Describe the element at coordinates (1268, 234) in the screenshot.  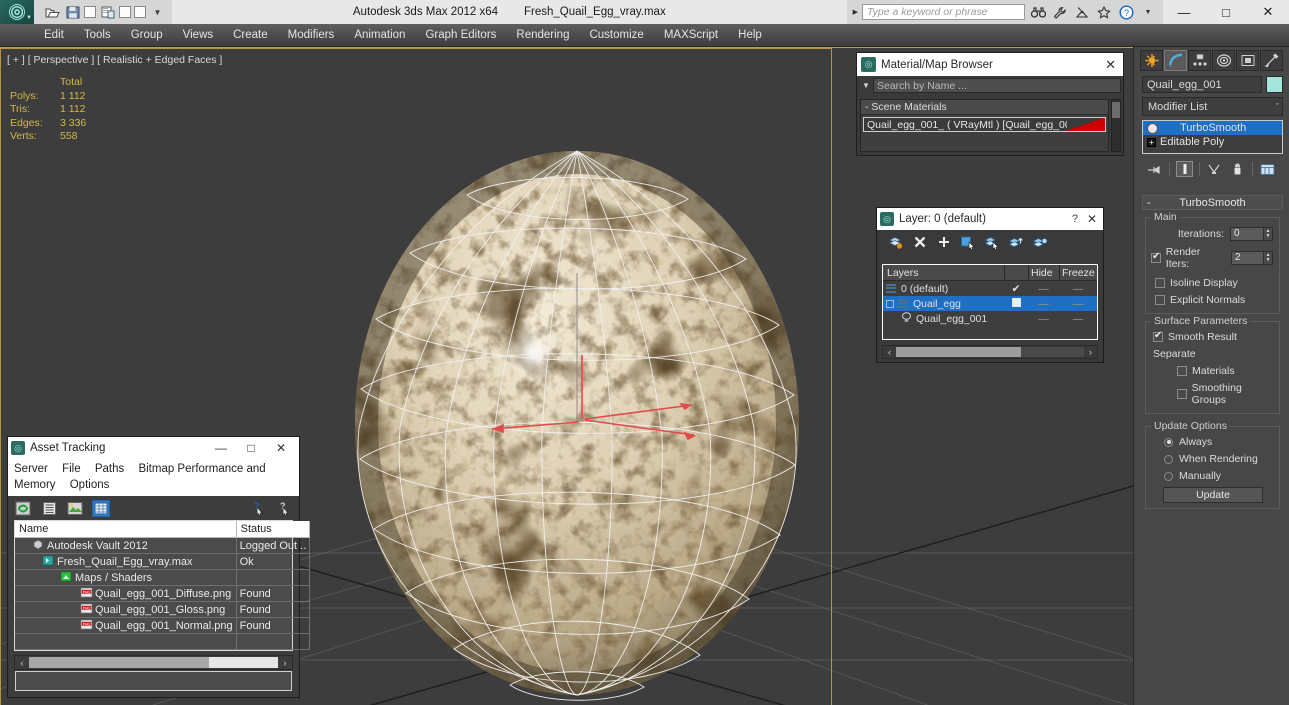
I see `iterations-spinner: ▲ ▼` at that location.